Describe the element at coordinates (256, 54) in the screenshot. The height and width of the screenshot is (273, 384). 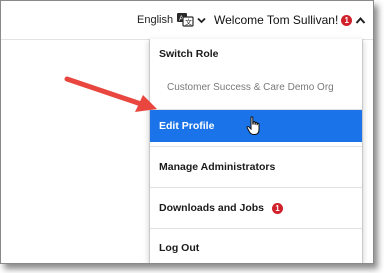
I see `menu-item-switch-role: Switch Role` at that location.